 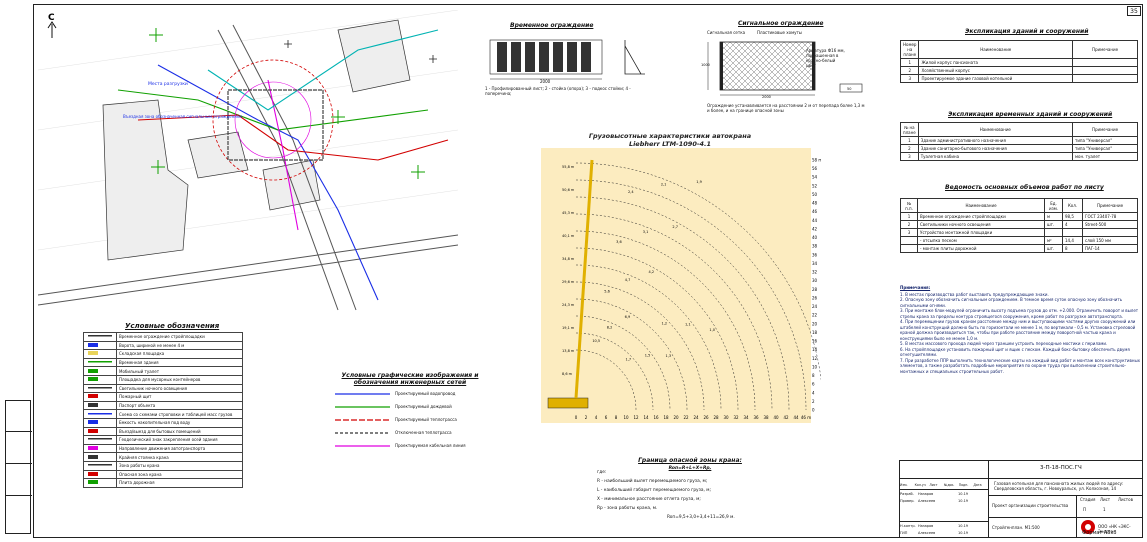 What do you see at coordinates (736, 417) in the screenshot?
I see `x-tick-label: 32` at bounding box center [736, 417].